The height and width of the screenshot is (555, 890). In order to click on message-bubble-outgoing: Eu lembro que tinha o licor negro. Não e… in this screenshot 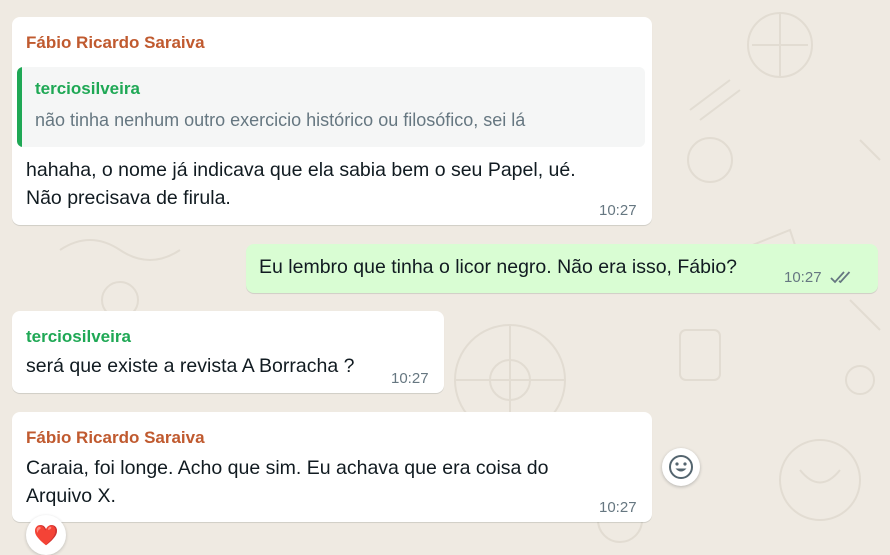, I will do `click(562, 268)`.